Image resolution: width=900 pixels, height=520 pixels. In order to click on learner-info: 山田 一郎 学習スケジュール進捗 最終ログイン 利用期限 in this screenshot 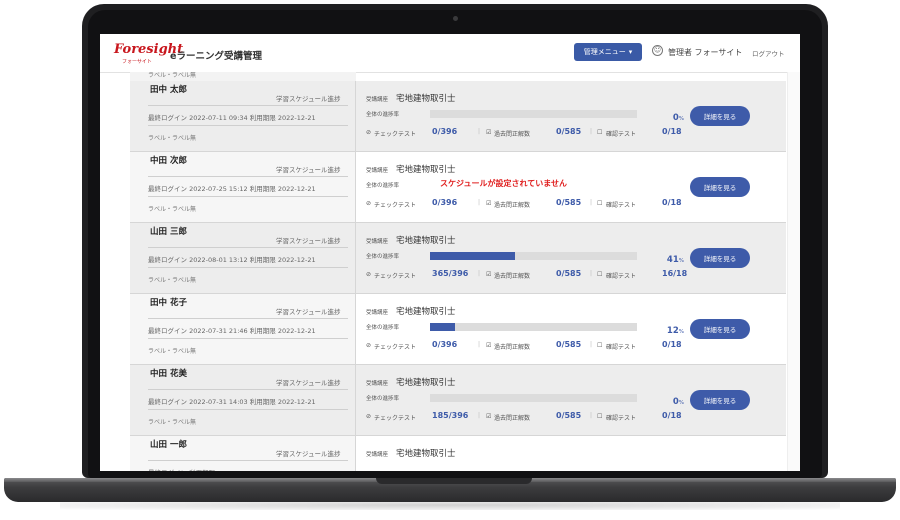, I will do `click(243, 453)`.